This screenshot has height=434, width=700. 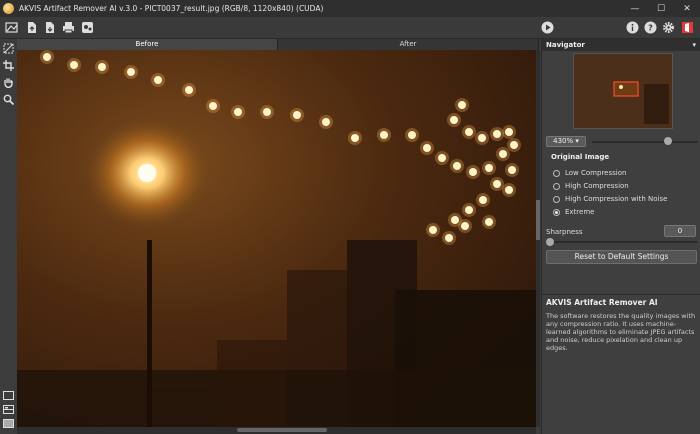 What do you see at coordinates (680, 231) in the screenshot?
I see `sharpness-value-field: 0` at bounding box center [680, 231].